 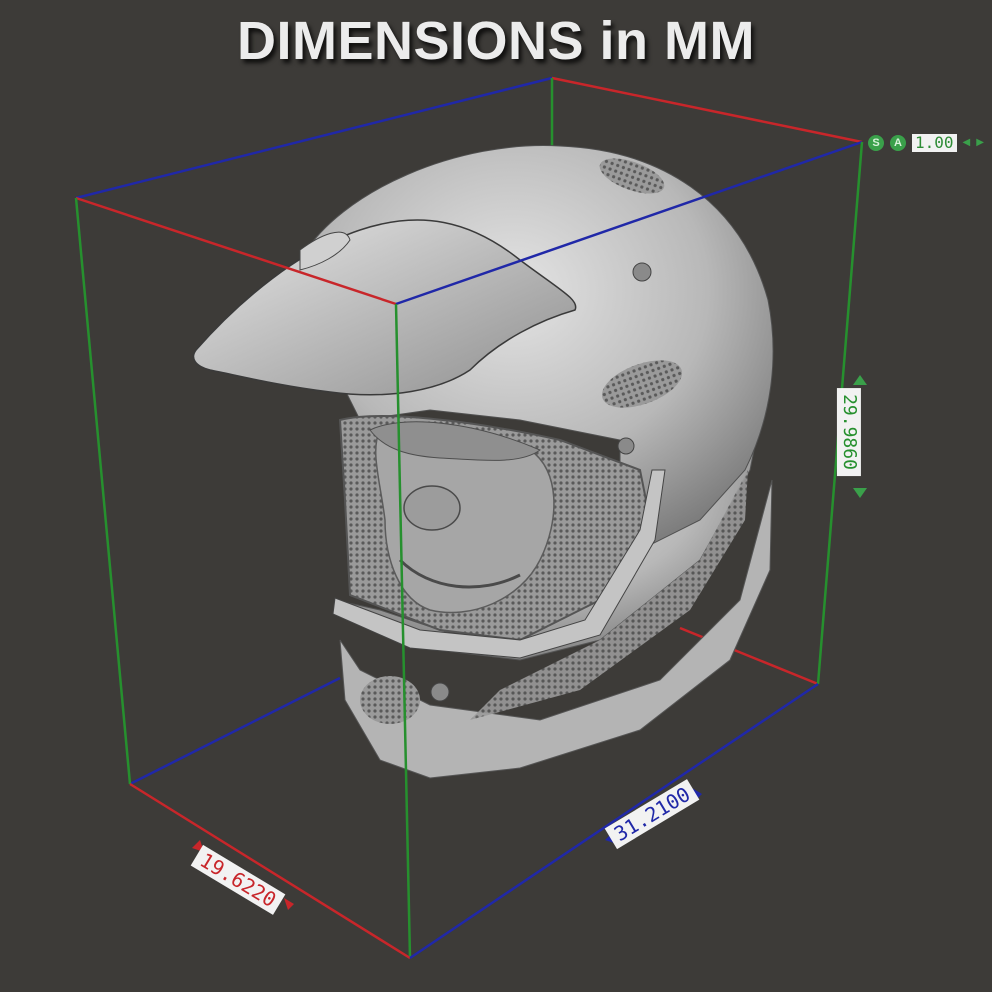 I want to click on scale-value-field: 1.00, so click(x=934, y=143).